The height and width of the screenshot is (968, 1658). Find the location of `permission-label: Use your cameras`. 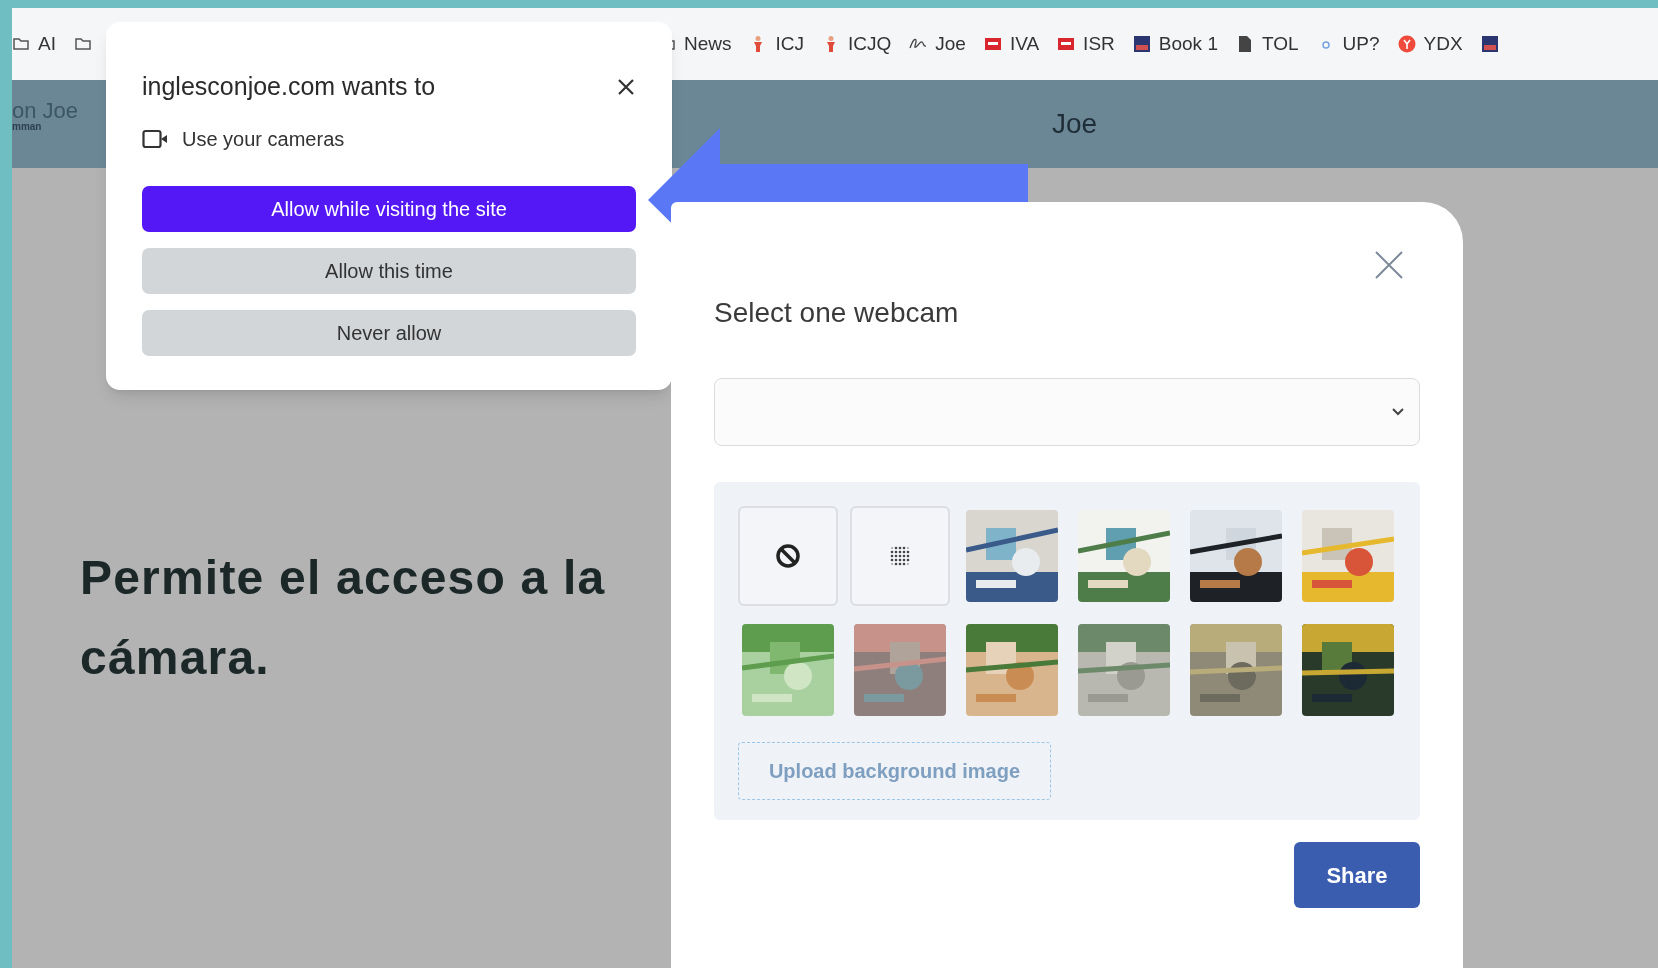

permission-label: Use your cameras is located at coordinates (263, 139).